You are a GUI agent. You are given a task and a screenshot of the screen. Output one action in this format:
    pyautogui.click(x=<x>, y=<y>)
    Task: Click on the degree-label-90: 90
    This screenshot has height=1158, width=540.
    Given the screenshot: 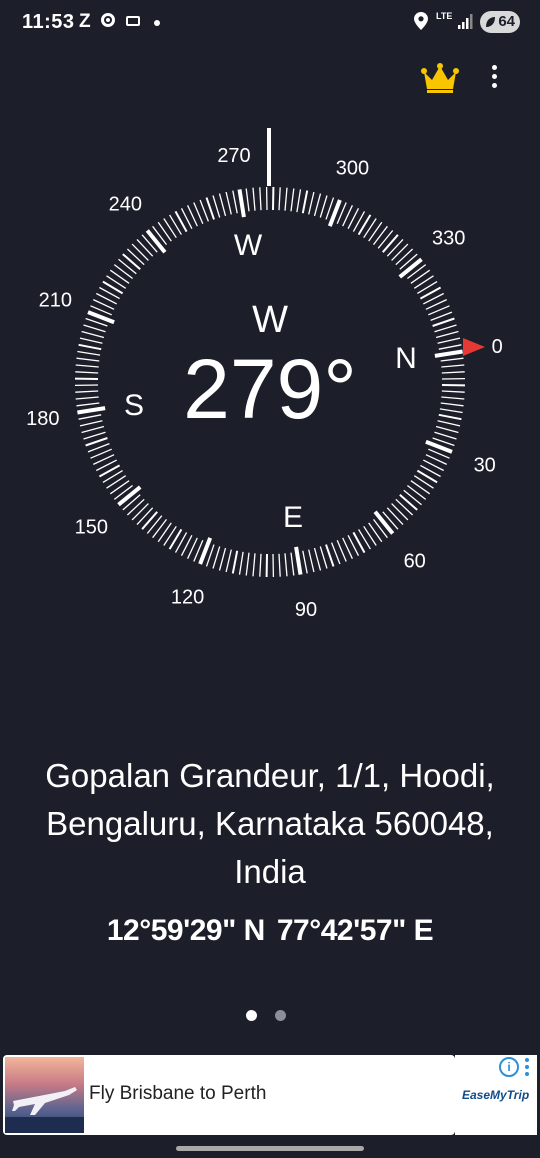 What is the action you would take?
    pyautogui.click(x=306, y=610)
    